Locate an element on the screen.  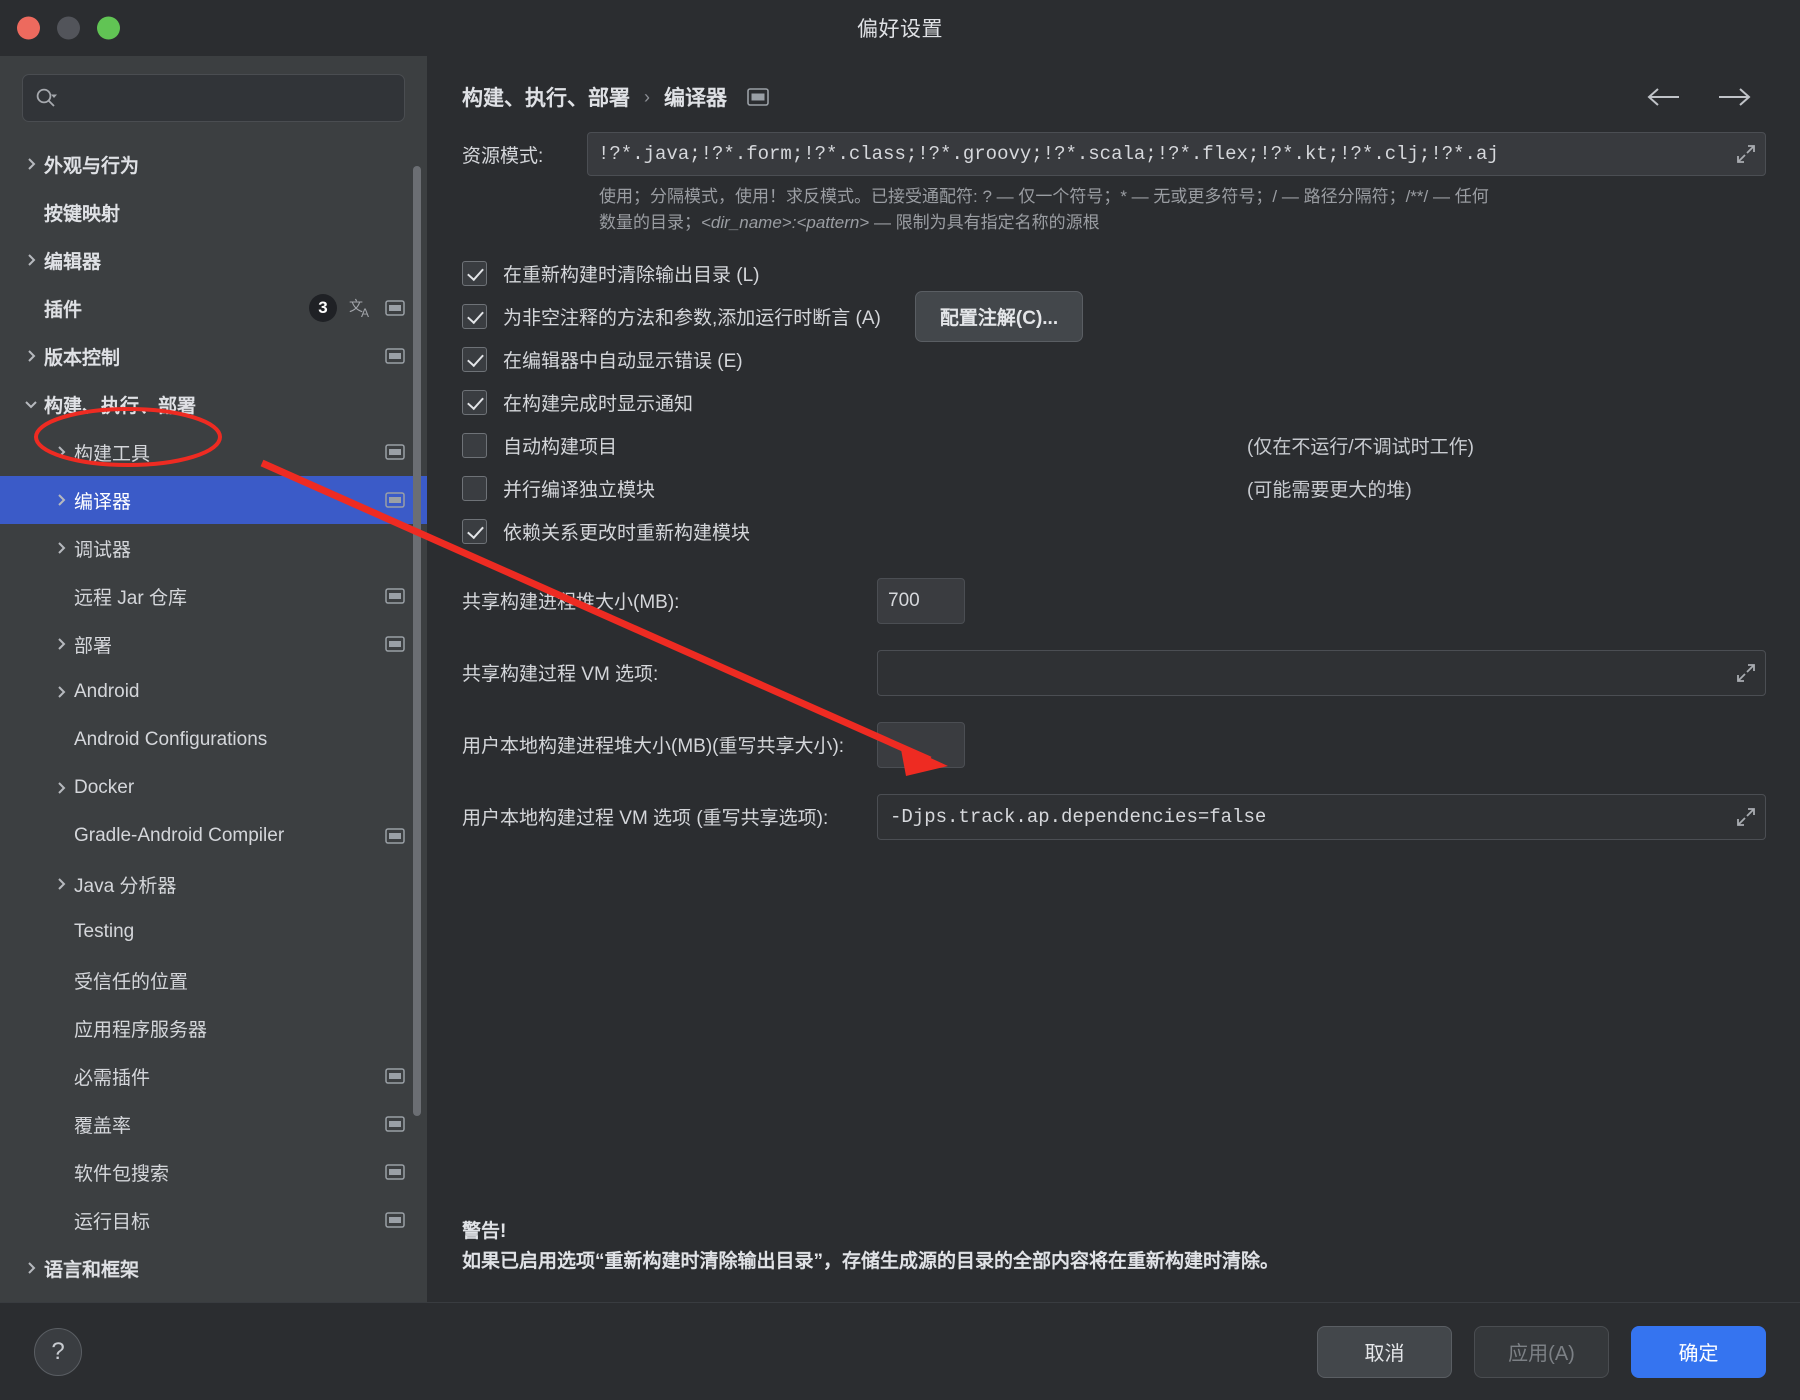
form-field-label: 共享构建进程堆大小(MB): is located at coordinates (571, 603).